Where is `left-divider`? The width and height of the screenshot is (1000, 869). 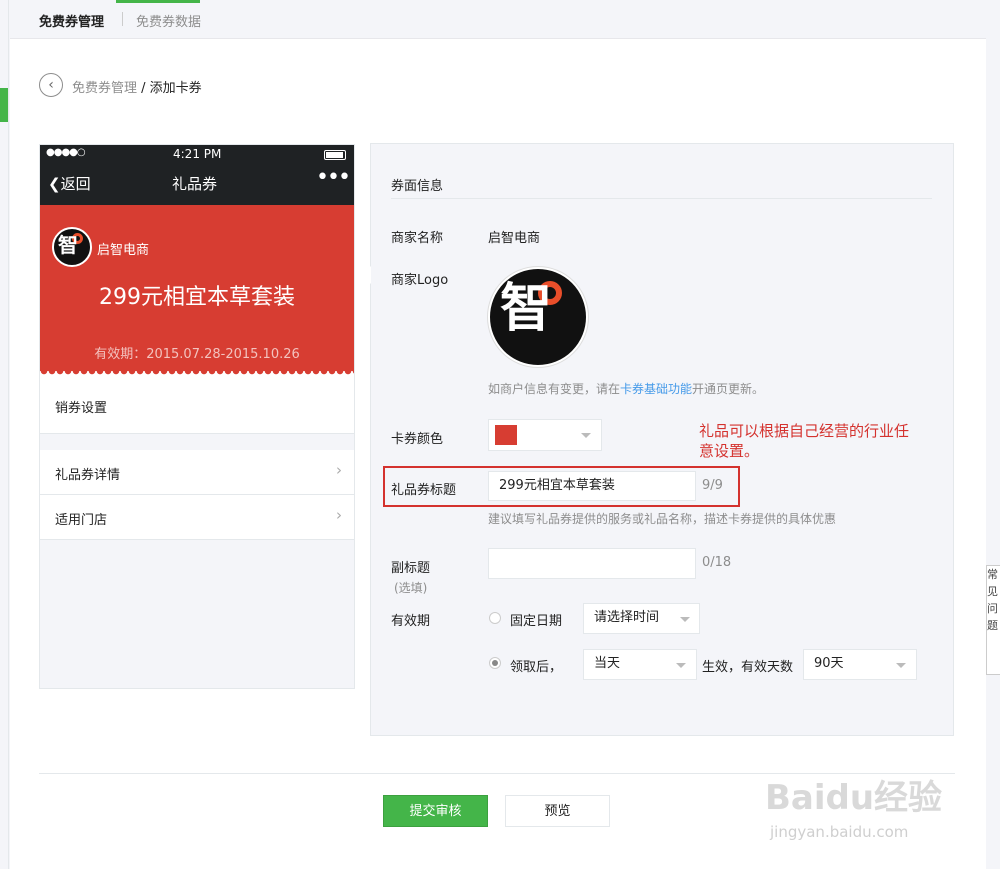
left-divider is located at coordinates (8, 434).